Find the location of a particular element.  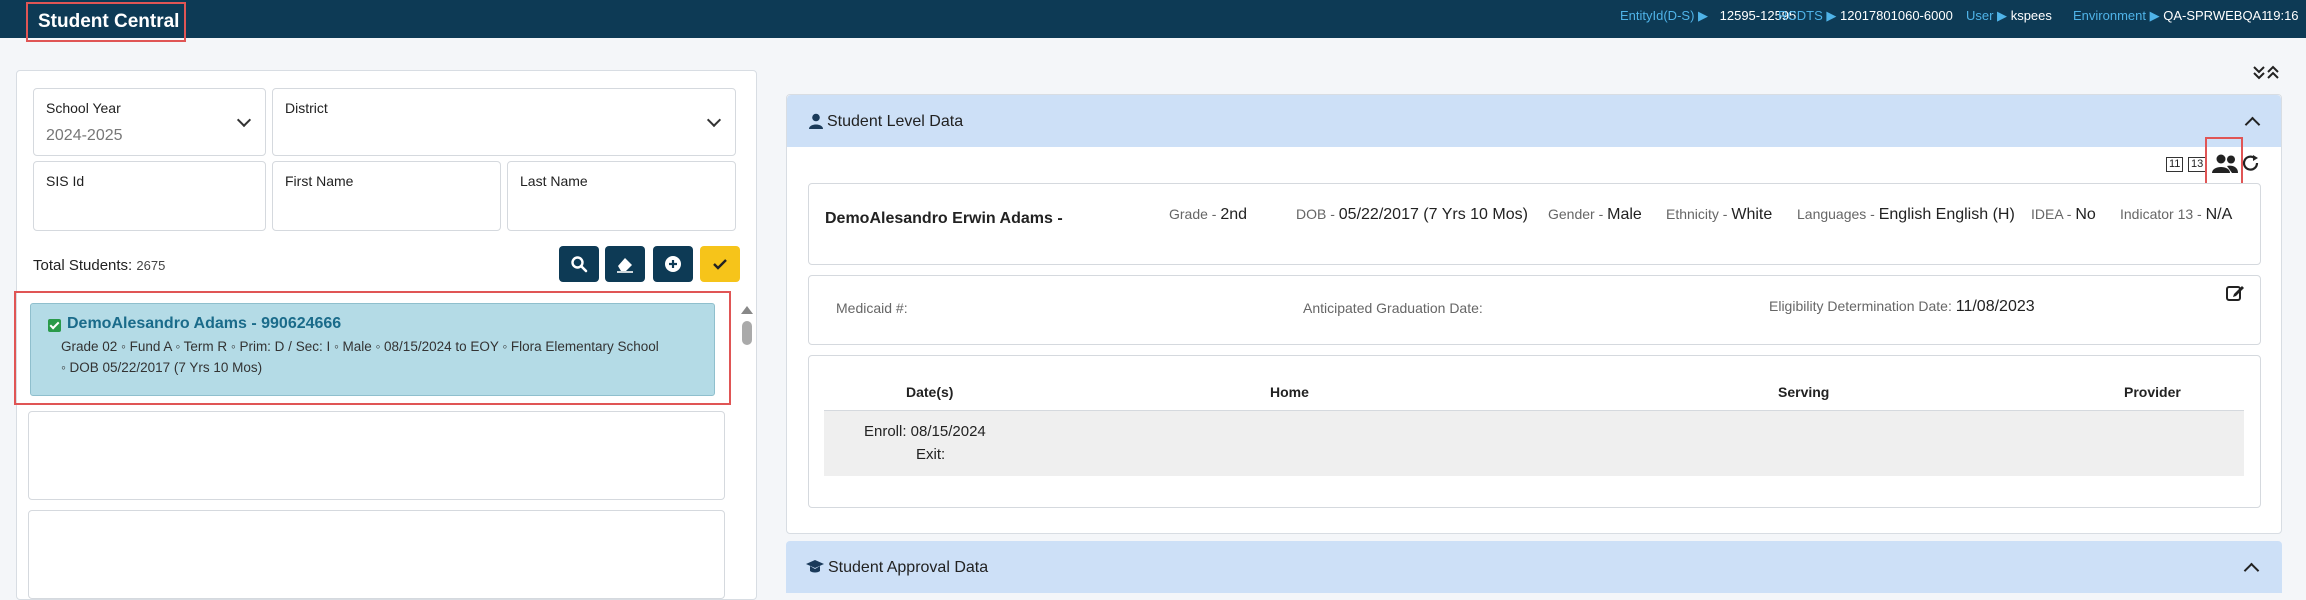

graduation-cap-icon is located at coordinates (815, 566).